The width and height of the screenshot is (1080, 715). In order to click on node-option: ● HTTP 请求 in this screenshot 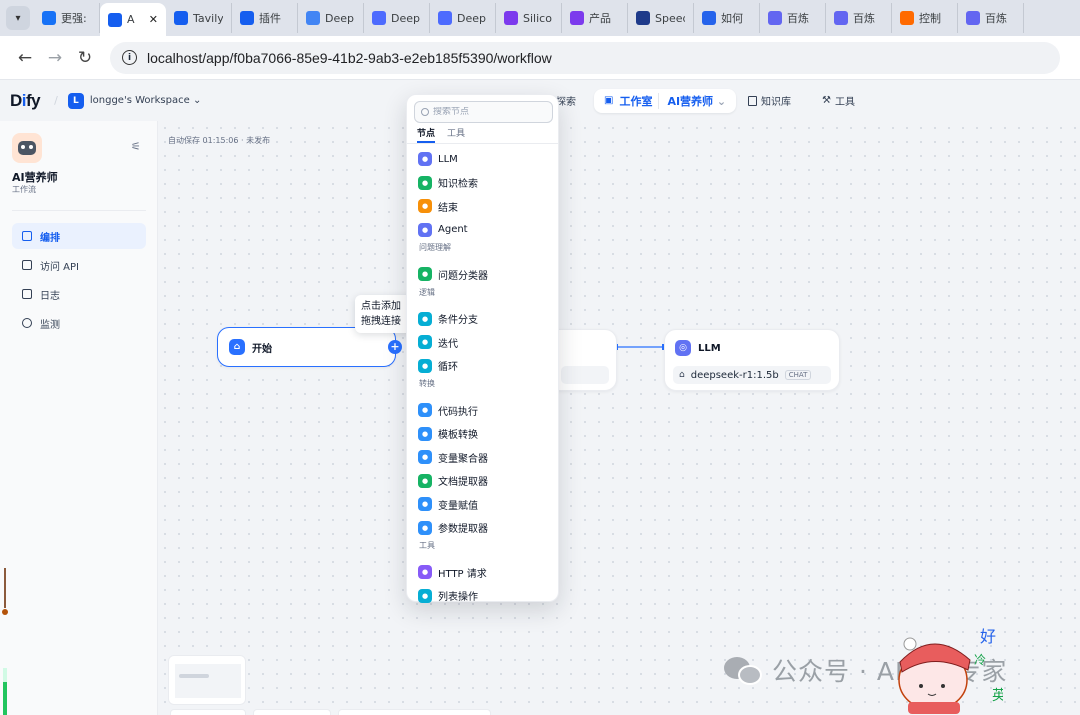, I will do `click(452, 572)`.